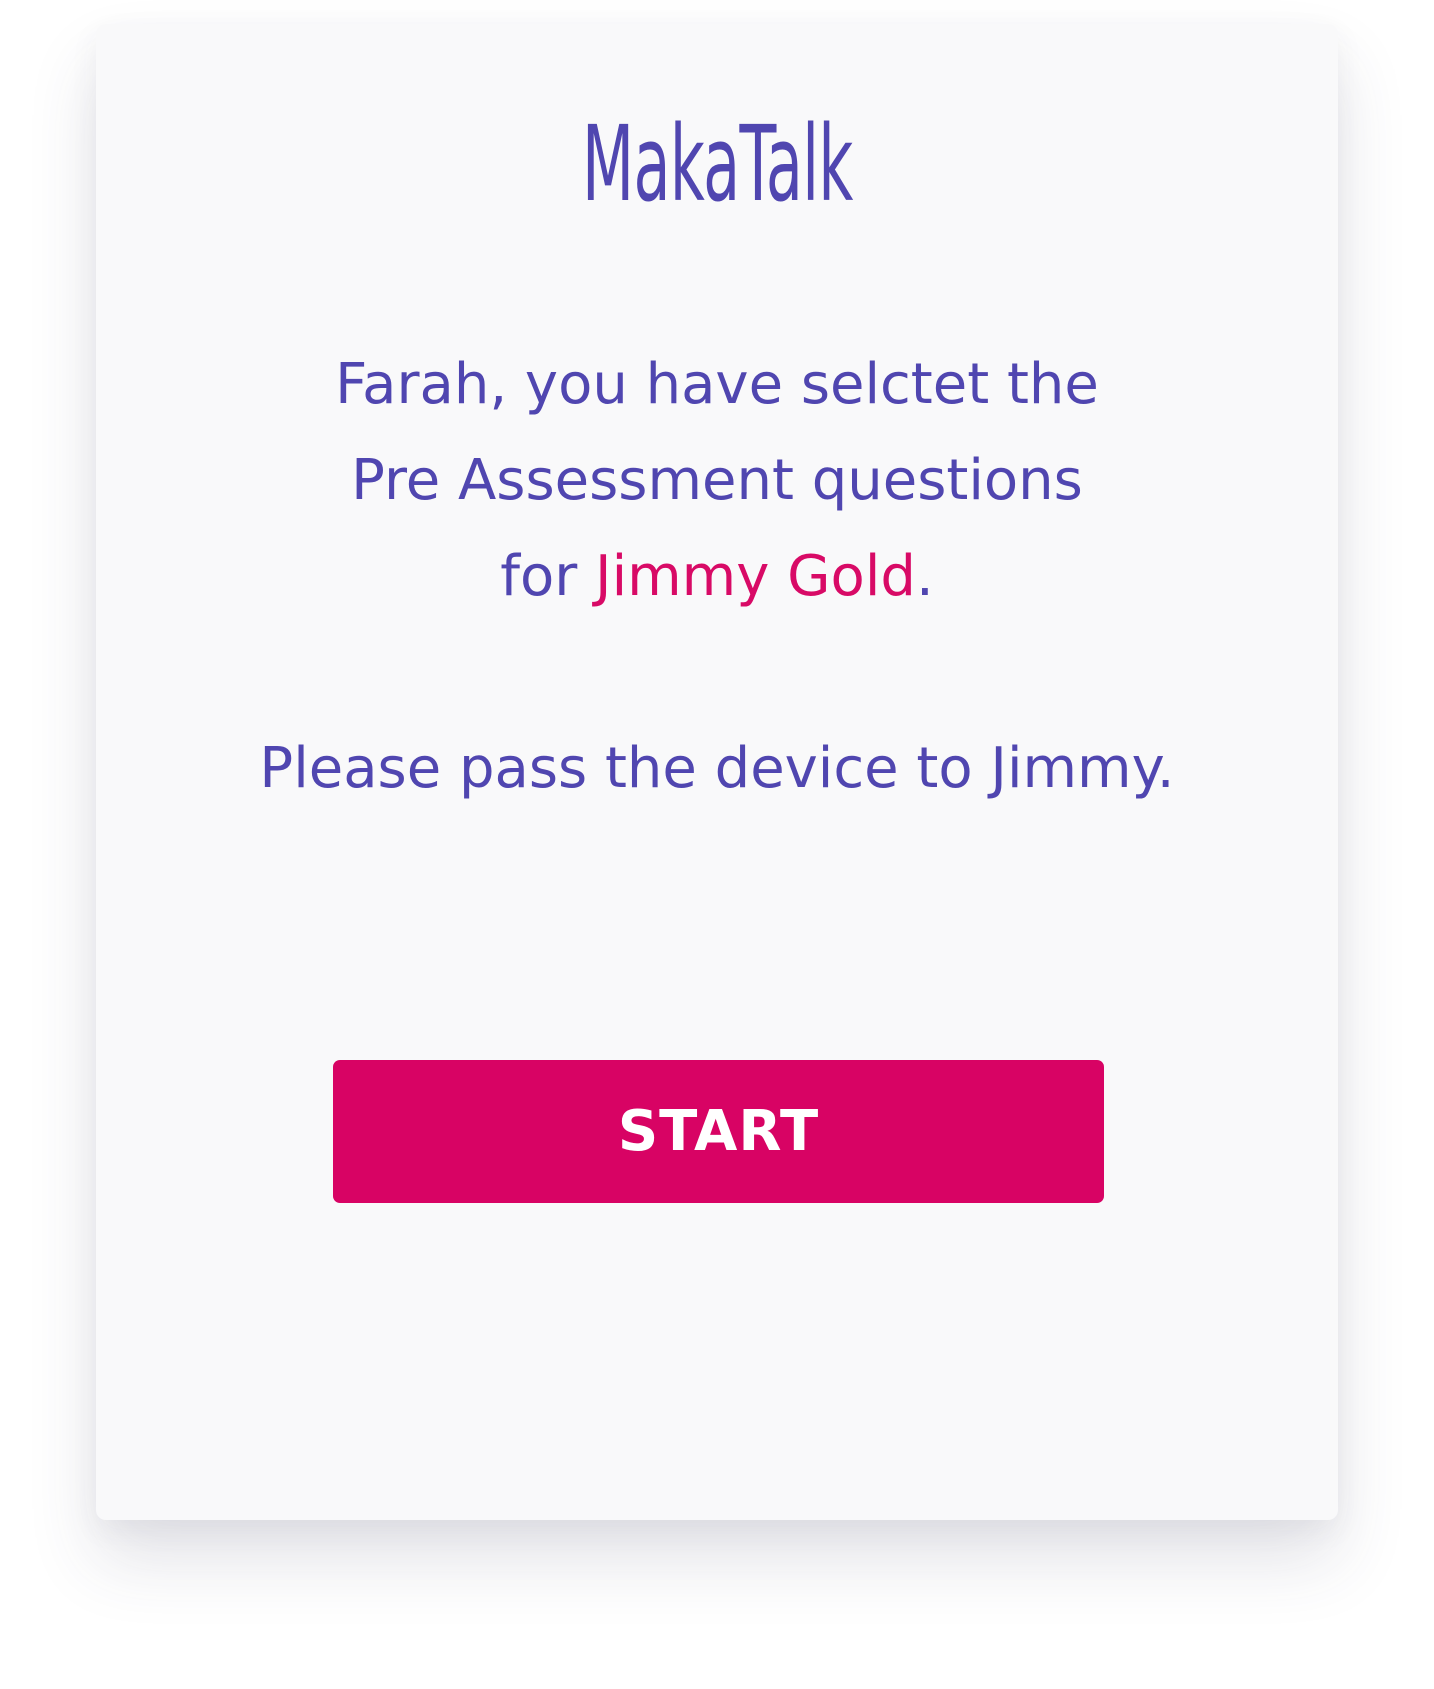  I want to click on start-button: START, so click(718, 1131).